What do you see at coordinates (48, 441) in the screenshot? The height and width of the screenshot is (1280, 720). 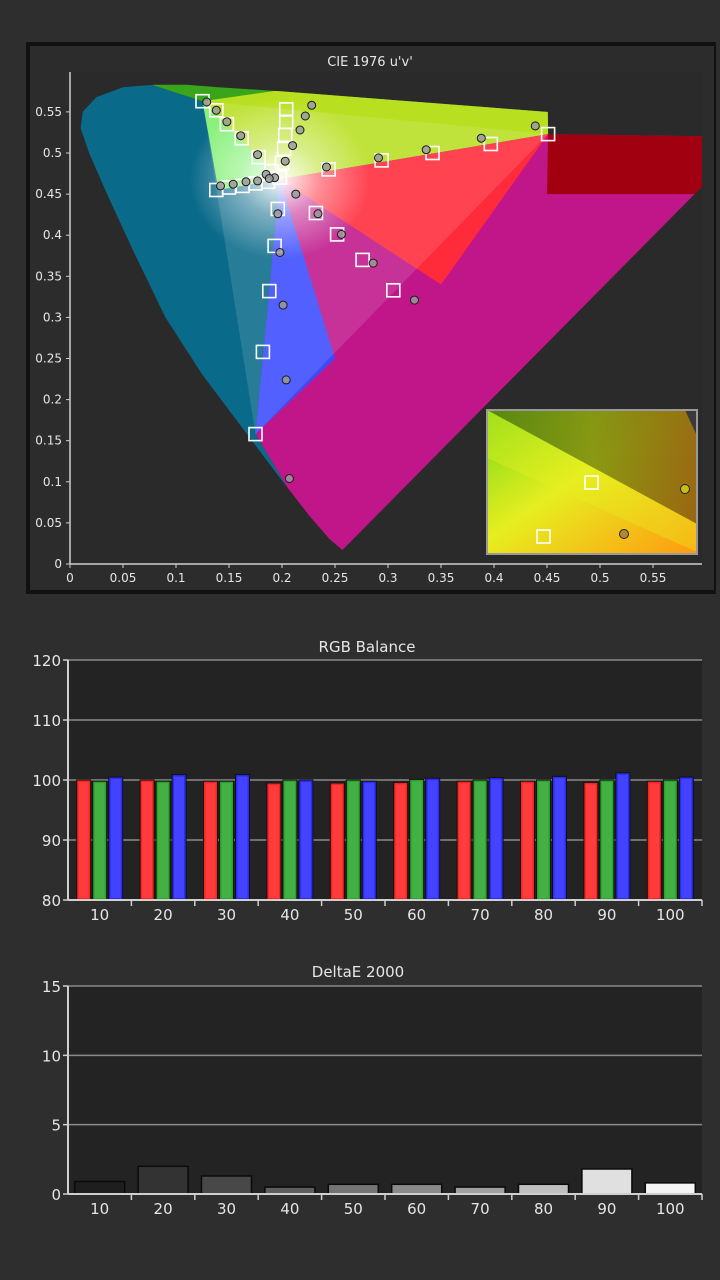 I see `cie-y-tick-label: 0.15` at bounding box center [48, 441].